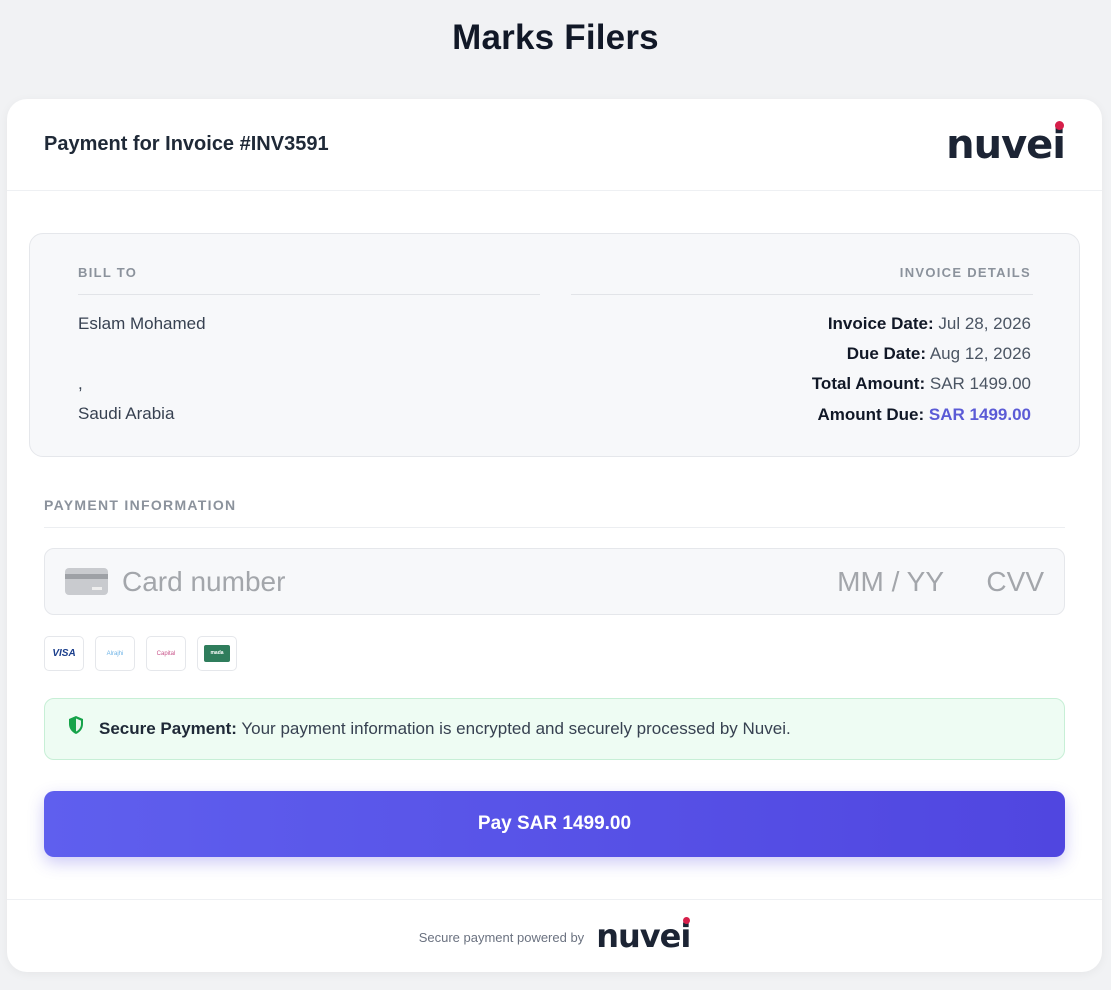 This screenshot has height=990, width=1111. What do you see at coordinates (880, 323) in the screenshot?
I see `invoice-date-label: Invoice Date:` at bounding box center [880, 323].